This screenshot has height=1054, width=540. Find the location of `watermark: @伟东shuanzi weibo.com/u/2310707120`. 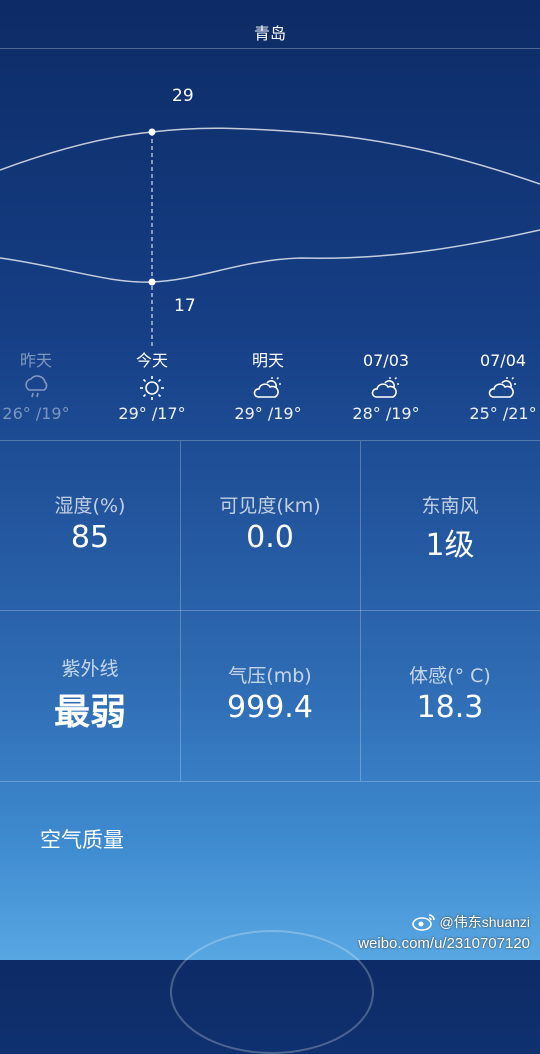

watermark: @伟东shuanzi weibo.com/u/2310707120 is located at coordinates (444, 932).